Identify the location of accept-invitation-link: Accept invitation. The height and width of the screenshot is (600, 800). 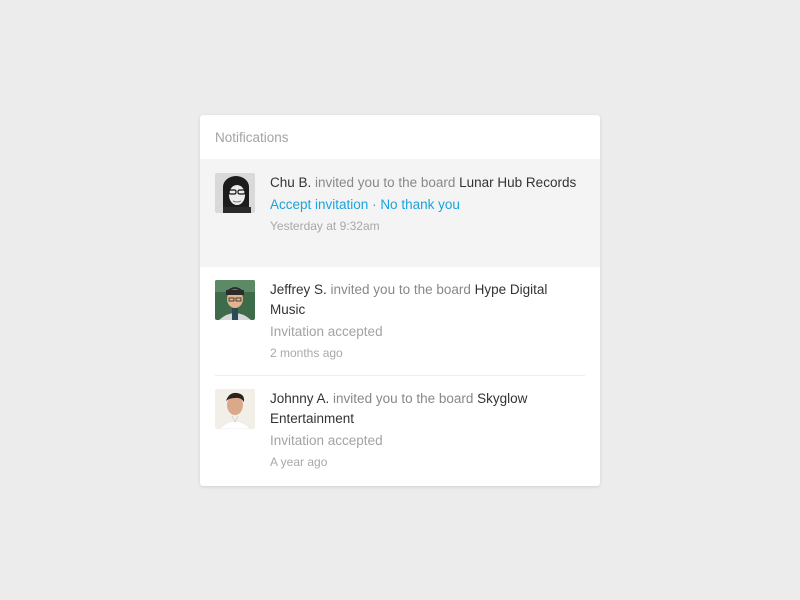
(319, 204).